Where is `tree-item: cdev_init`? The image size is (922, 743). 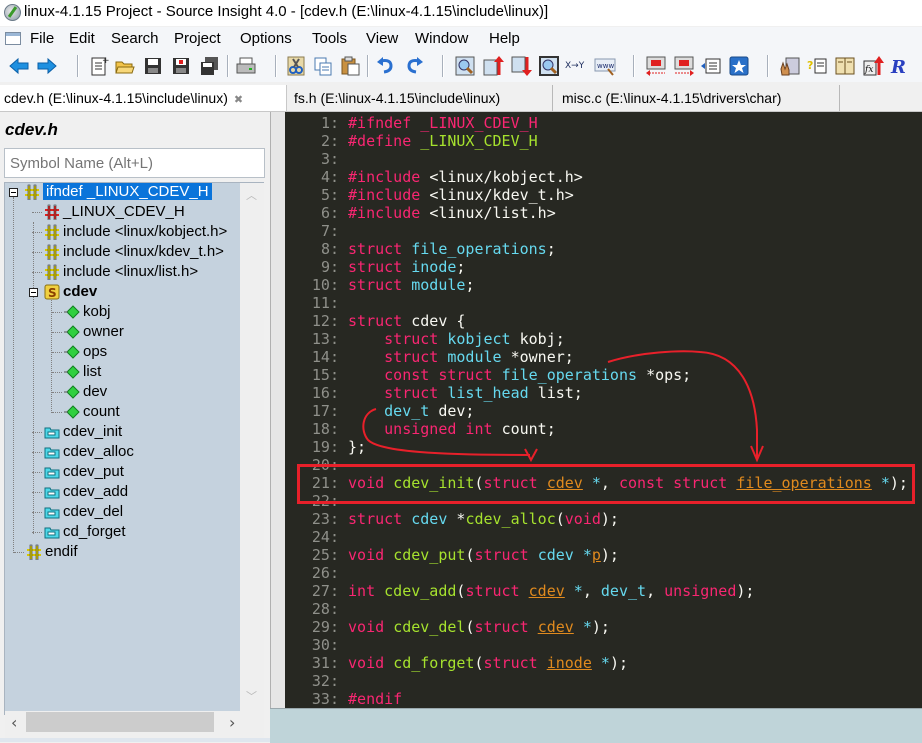
tree-item: cdev_init is located at coordinates (83, 432).